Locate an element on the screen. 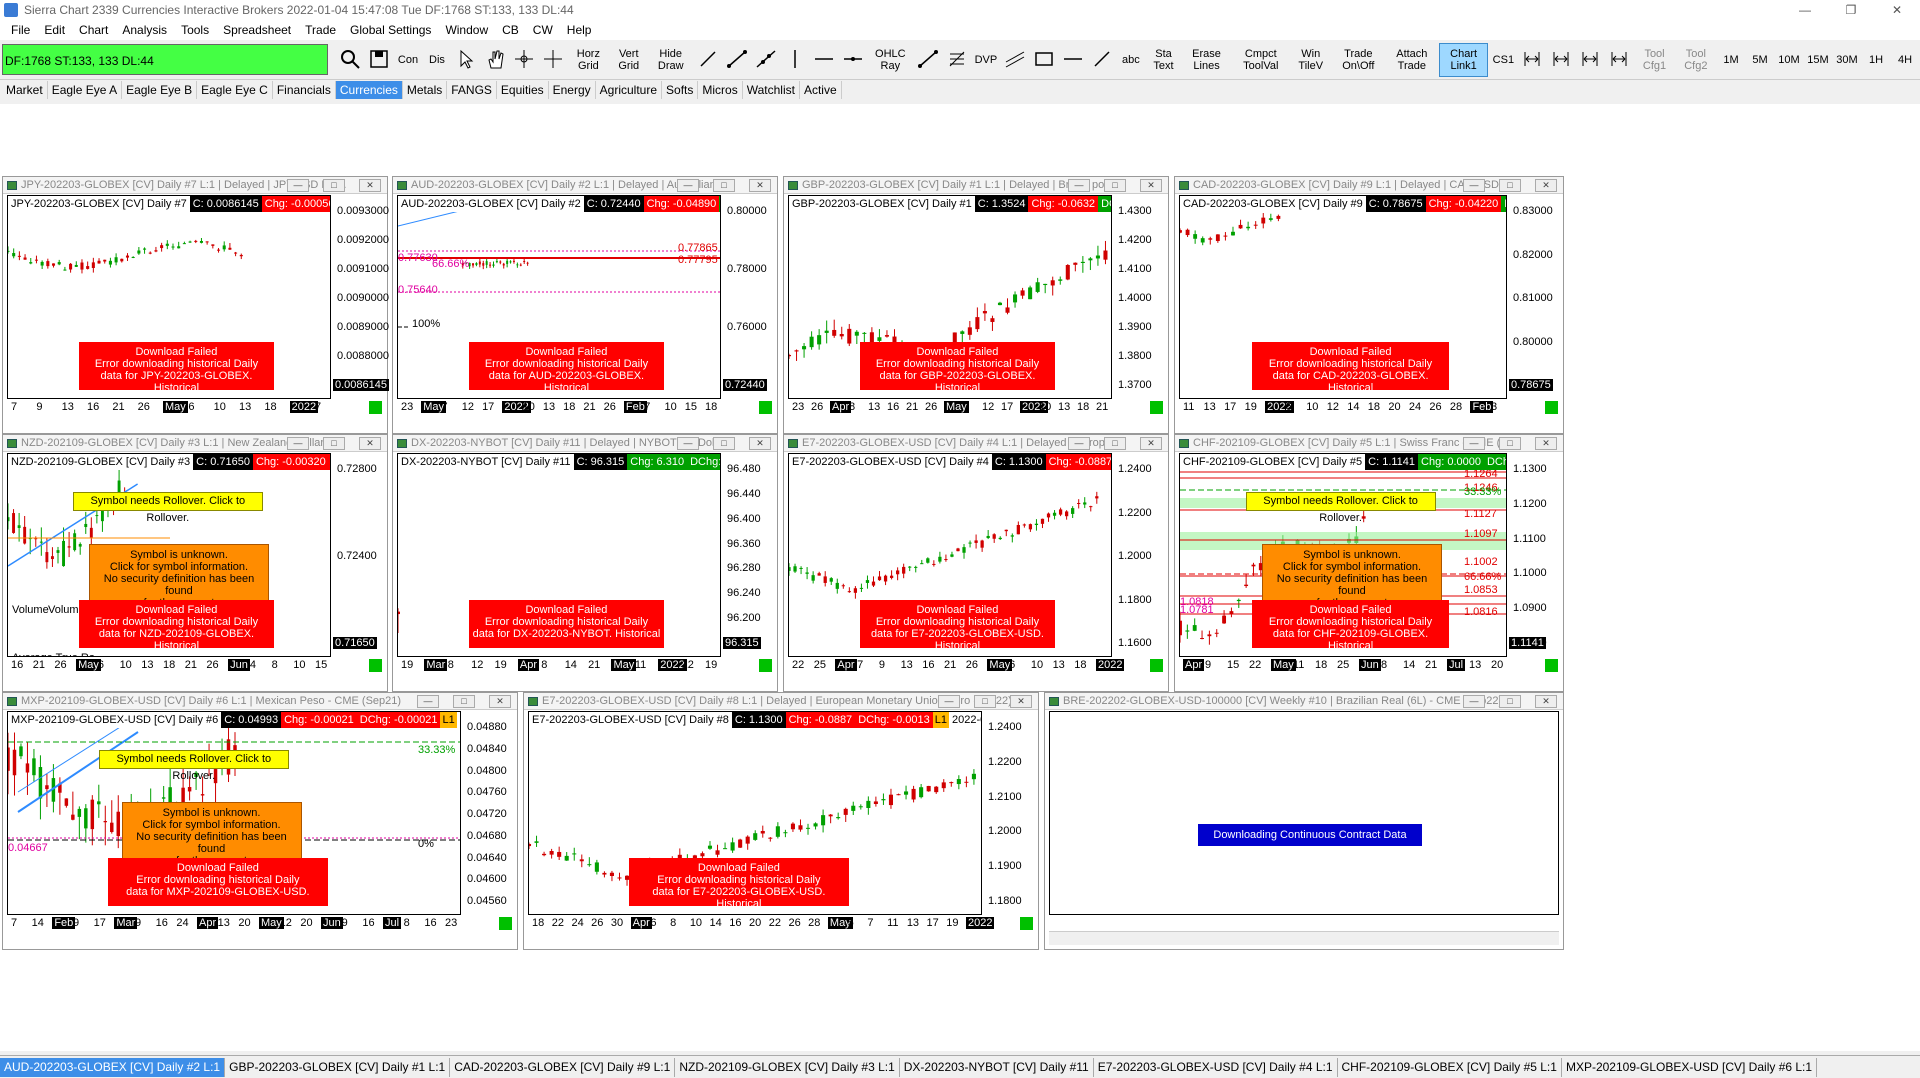 This screenshot has height=1078, width=1920. dvp-button: DVP is located at coordinates (986, 60).